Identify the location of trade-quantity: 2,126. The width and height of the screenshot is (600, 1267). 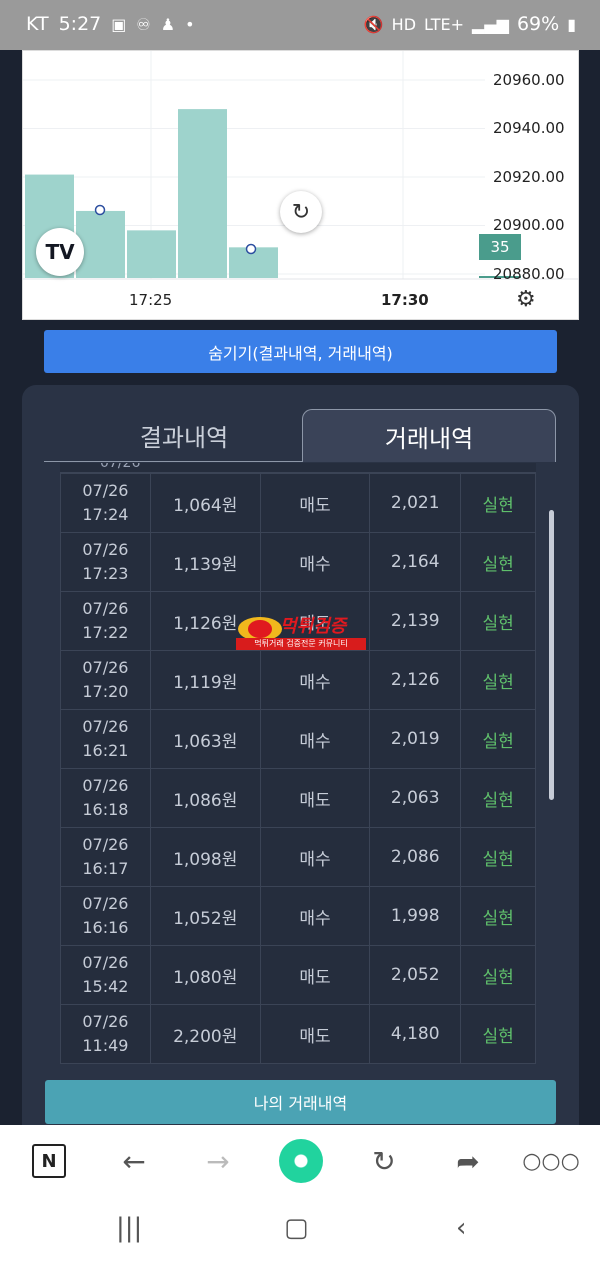
(415, 680).